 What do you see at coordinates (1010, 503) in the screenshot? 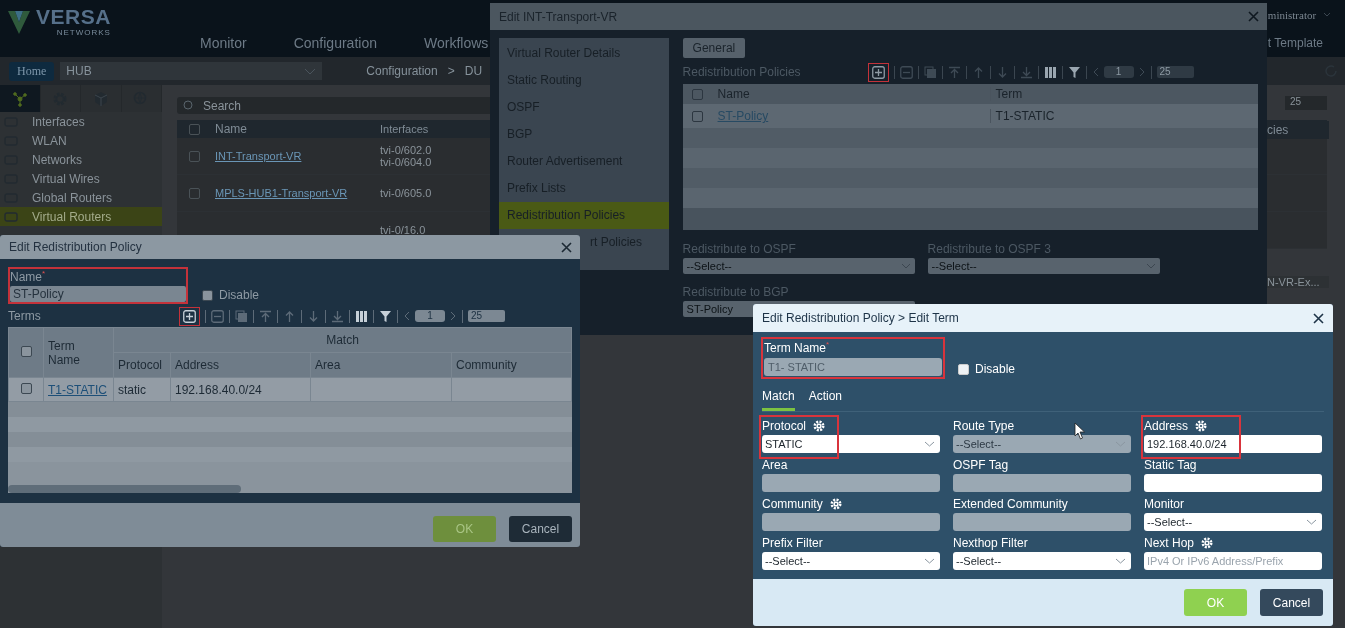
I see `field-label: Extended Community` at bounding box center [1010, 503].